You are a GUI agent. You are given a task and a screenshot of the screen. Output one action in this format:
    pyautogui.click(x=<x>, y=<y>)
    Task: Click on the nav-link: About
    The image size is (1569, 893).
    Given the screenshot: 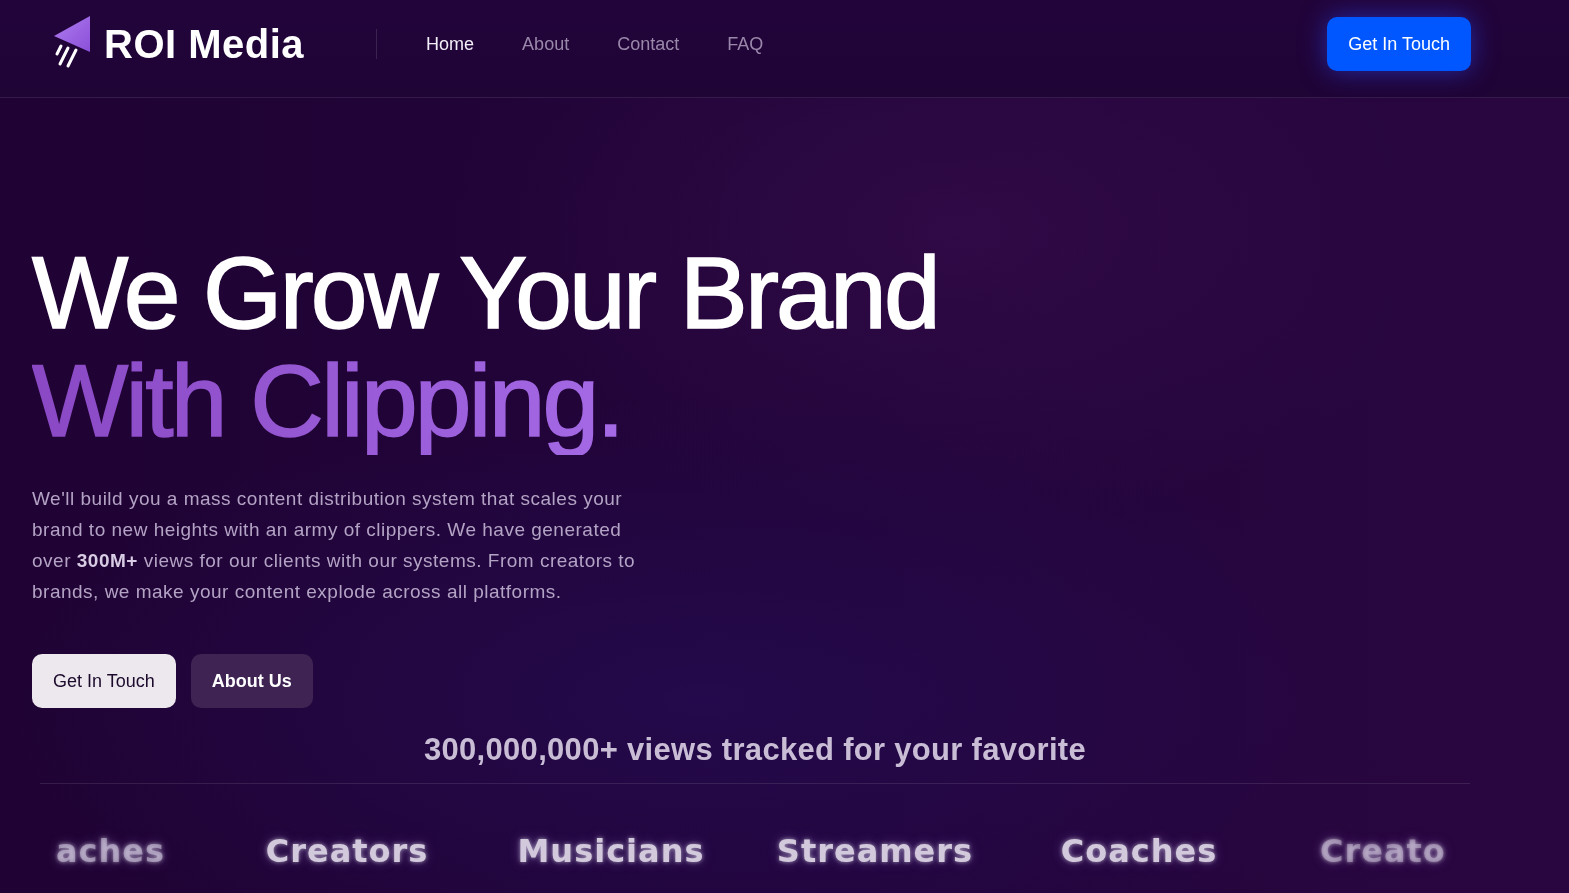 What is the action you would take?
    pyautogui.click(x=546, y=44)
    